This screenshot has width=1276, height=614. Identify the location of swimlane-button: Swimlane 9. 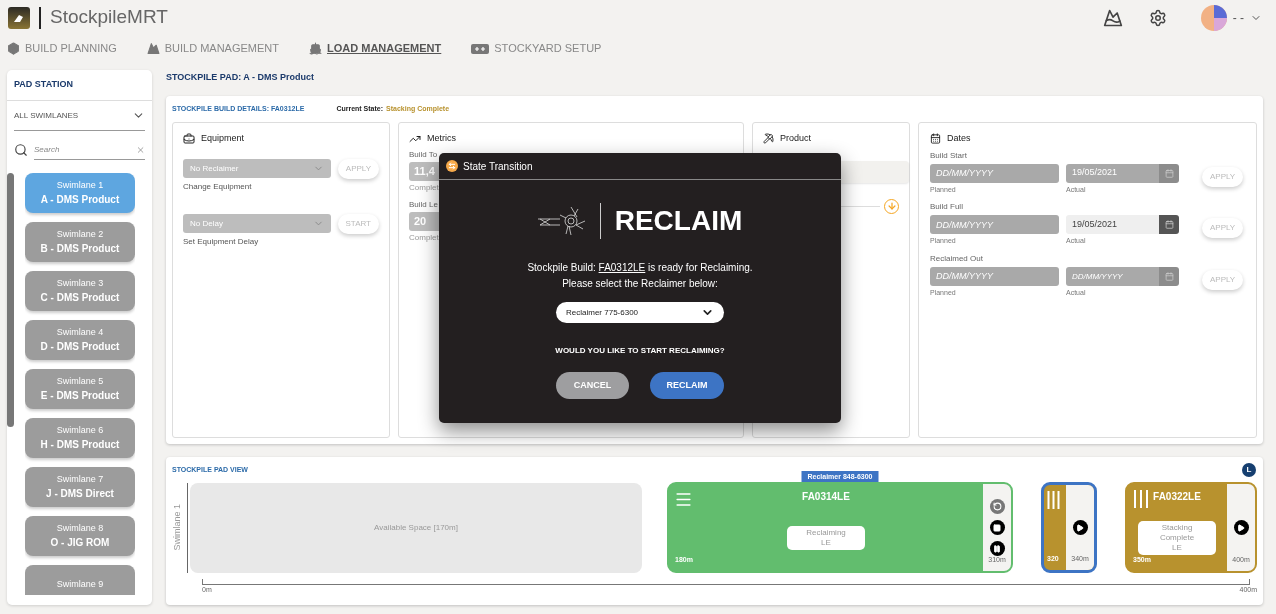
(80, 580).